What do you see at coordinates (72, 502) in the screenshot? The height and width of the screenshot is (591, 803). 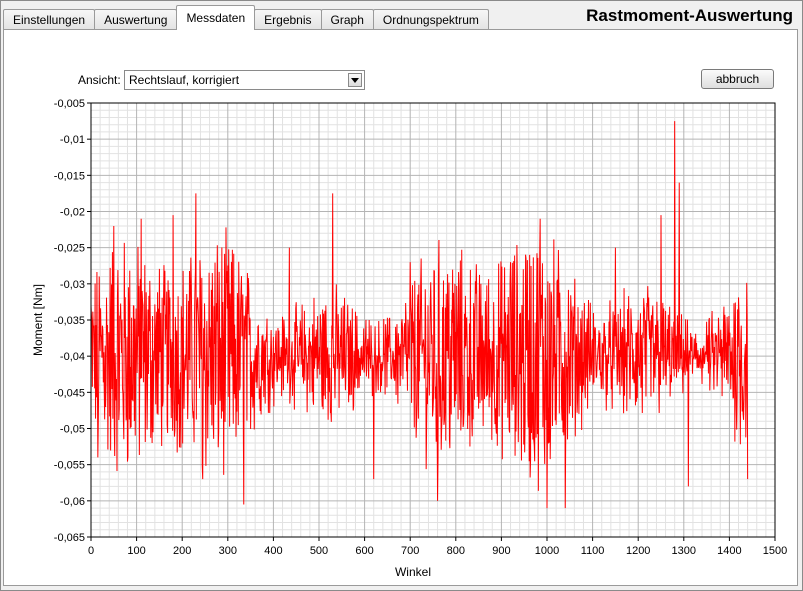 I see `y-tick-label: -0,06` at bounding box center [72, 502].